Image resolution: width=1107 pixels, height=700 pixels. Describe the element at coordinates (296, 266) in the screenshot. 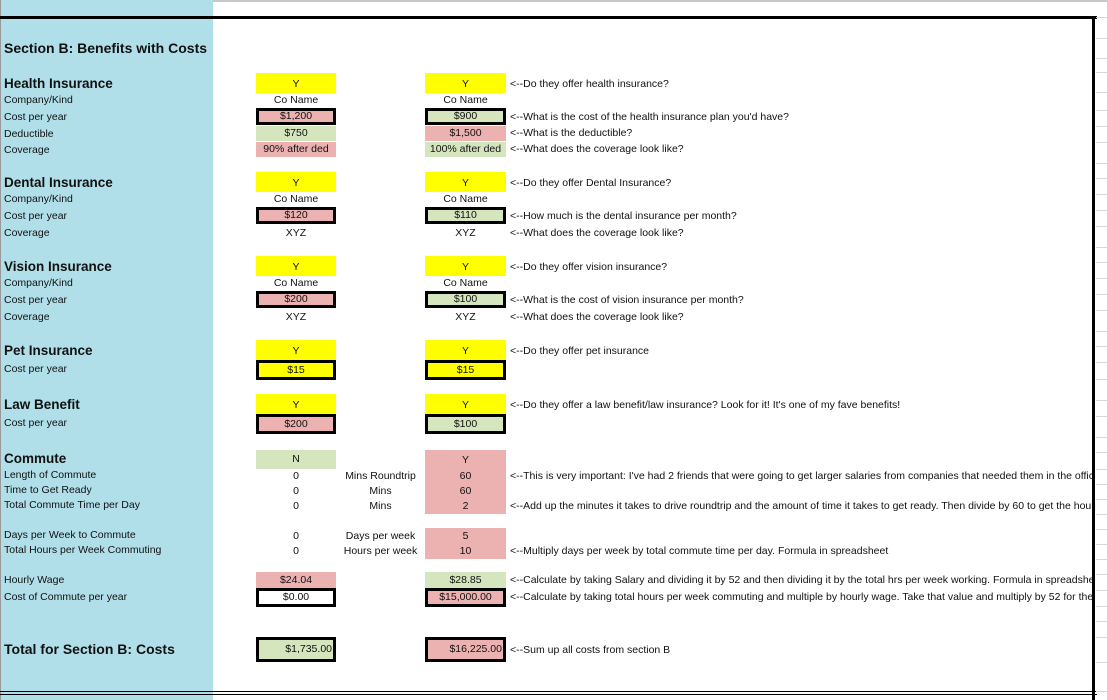

I see `vision-col1-offered: Y` at that location.